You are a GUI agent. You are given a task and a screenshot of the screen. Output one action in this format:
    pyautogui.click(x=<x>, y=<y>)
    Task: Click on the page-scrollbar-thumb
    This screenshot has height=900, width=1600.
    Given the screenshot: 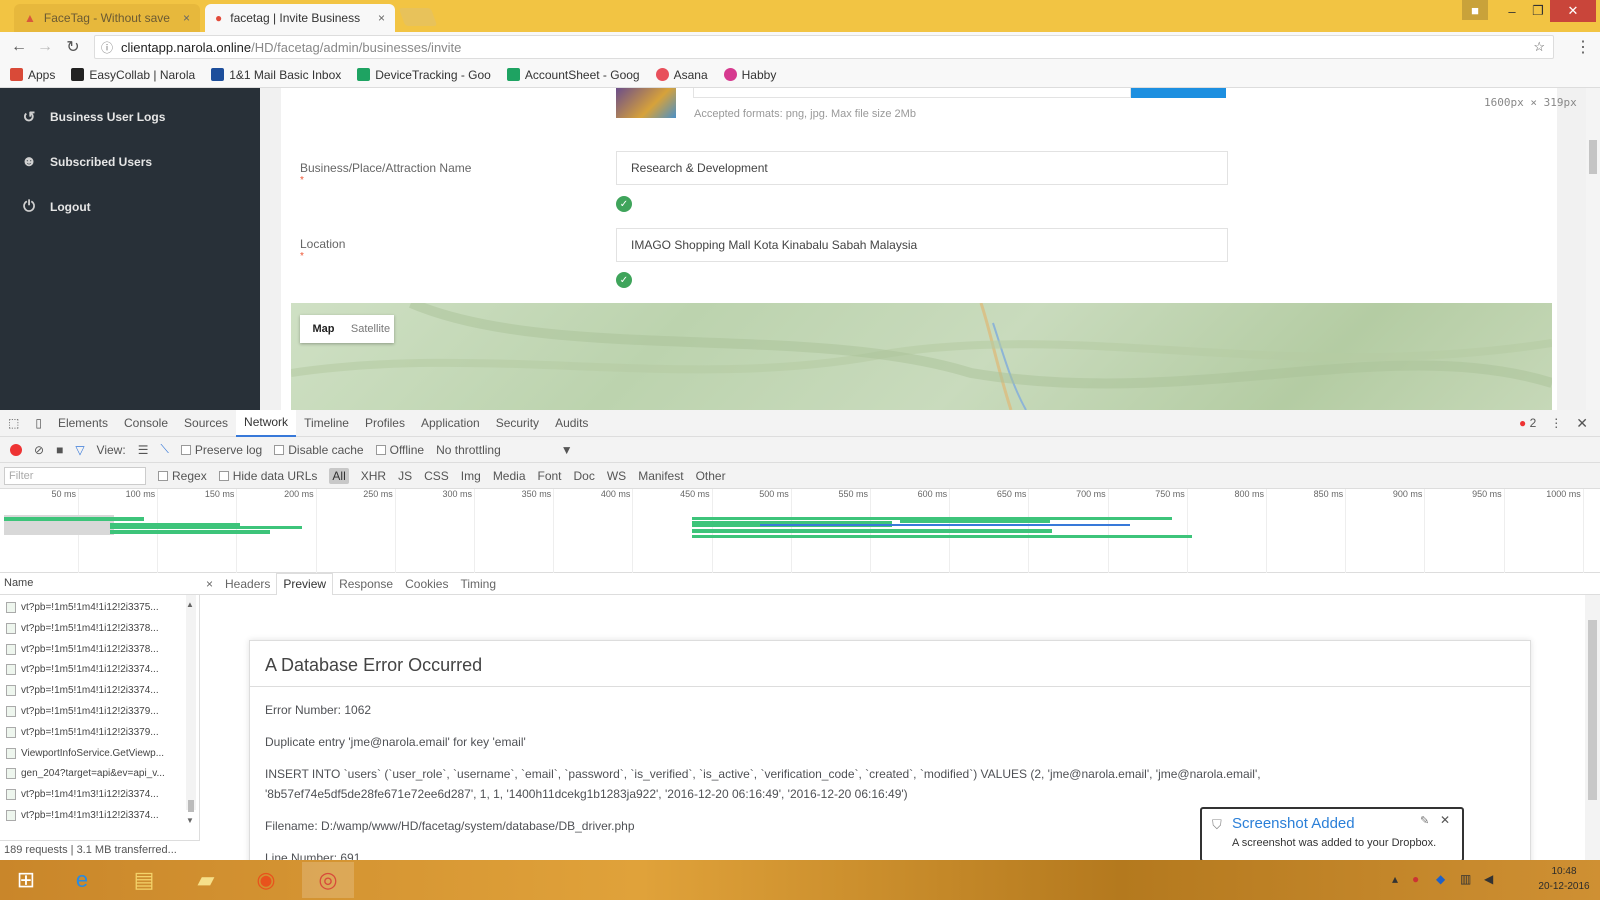 What is the action you would take?
    pyautogui.click(x=1593, y=157)
    